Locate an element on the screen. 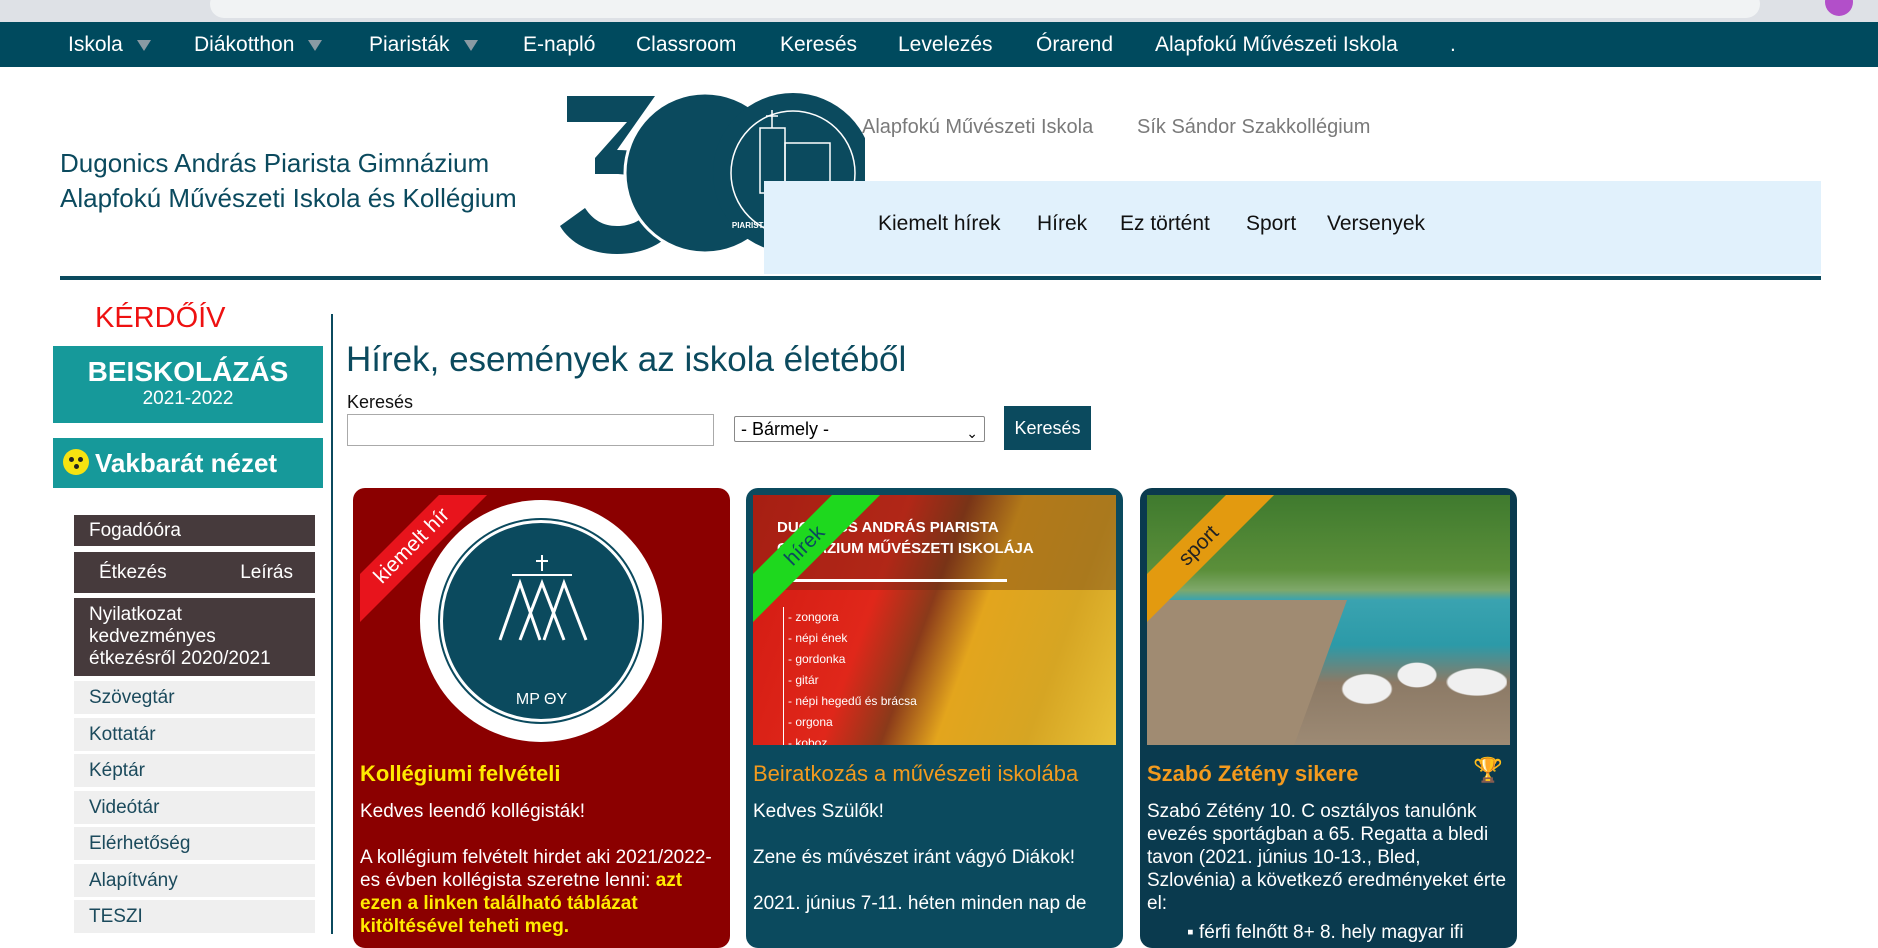  nav-enaplo: E-napló is located at coordinates (559, 44).